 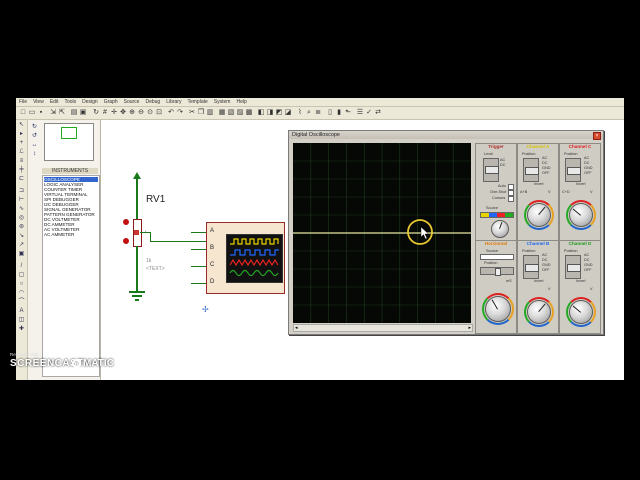 I want to click on trigger-source-label: Source, so click(x=492, y=208).